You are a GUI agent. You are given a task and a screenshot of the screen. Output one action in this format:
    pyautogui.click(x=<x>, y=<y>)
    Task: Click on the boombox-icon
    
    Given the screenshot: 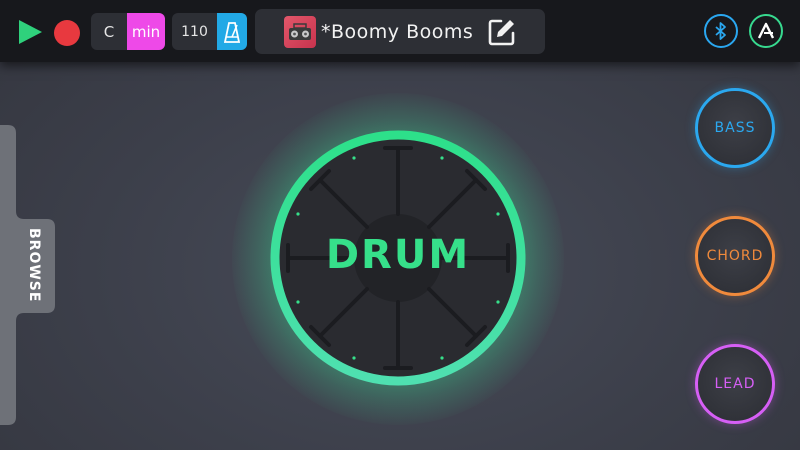 What is the action you would take?
    pyautogui.click(x=300, y=31)
    